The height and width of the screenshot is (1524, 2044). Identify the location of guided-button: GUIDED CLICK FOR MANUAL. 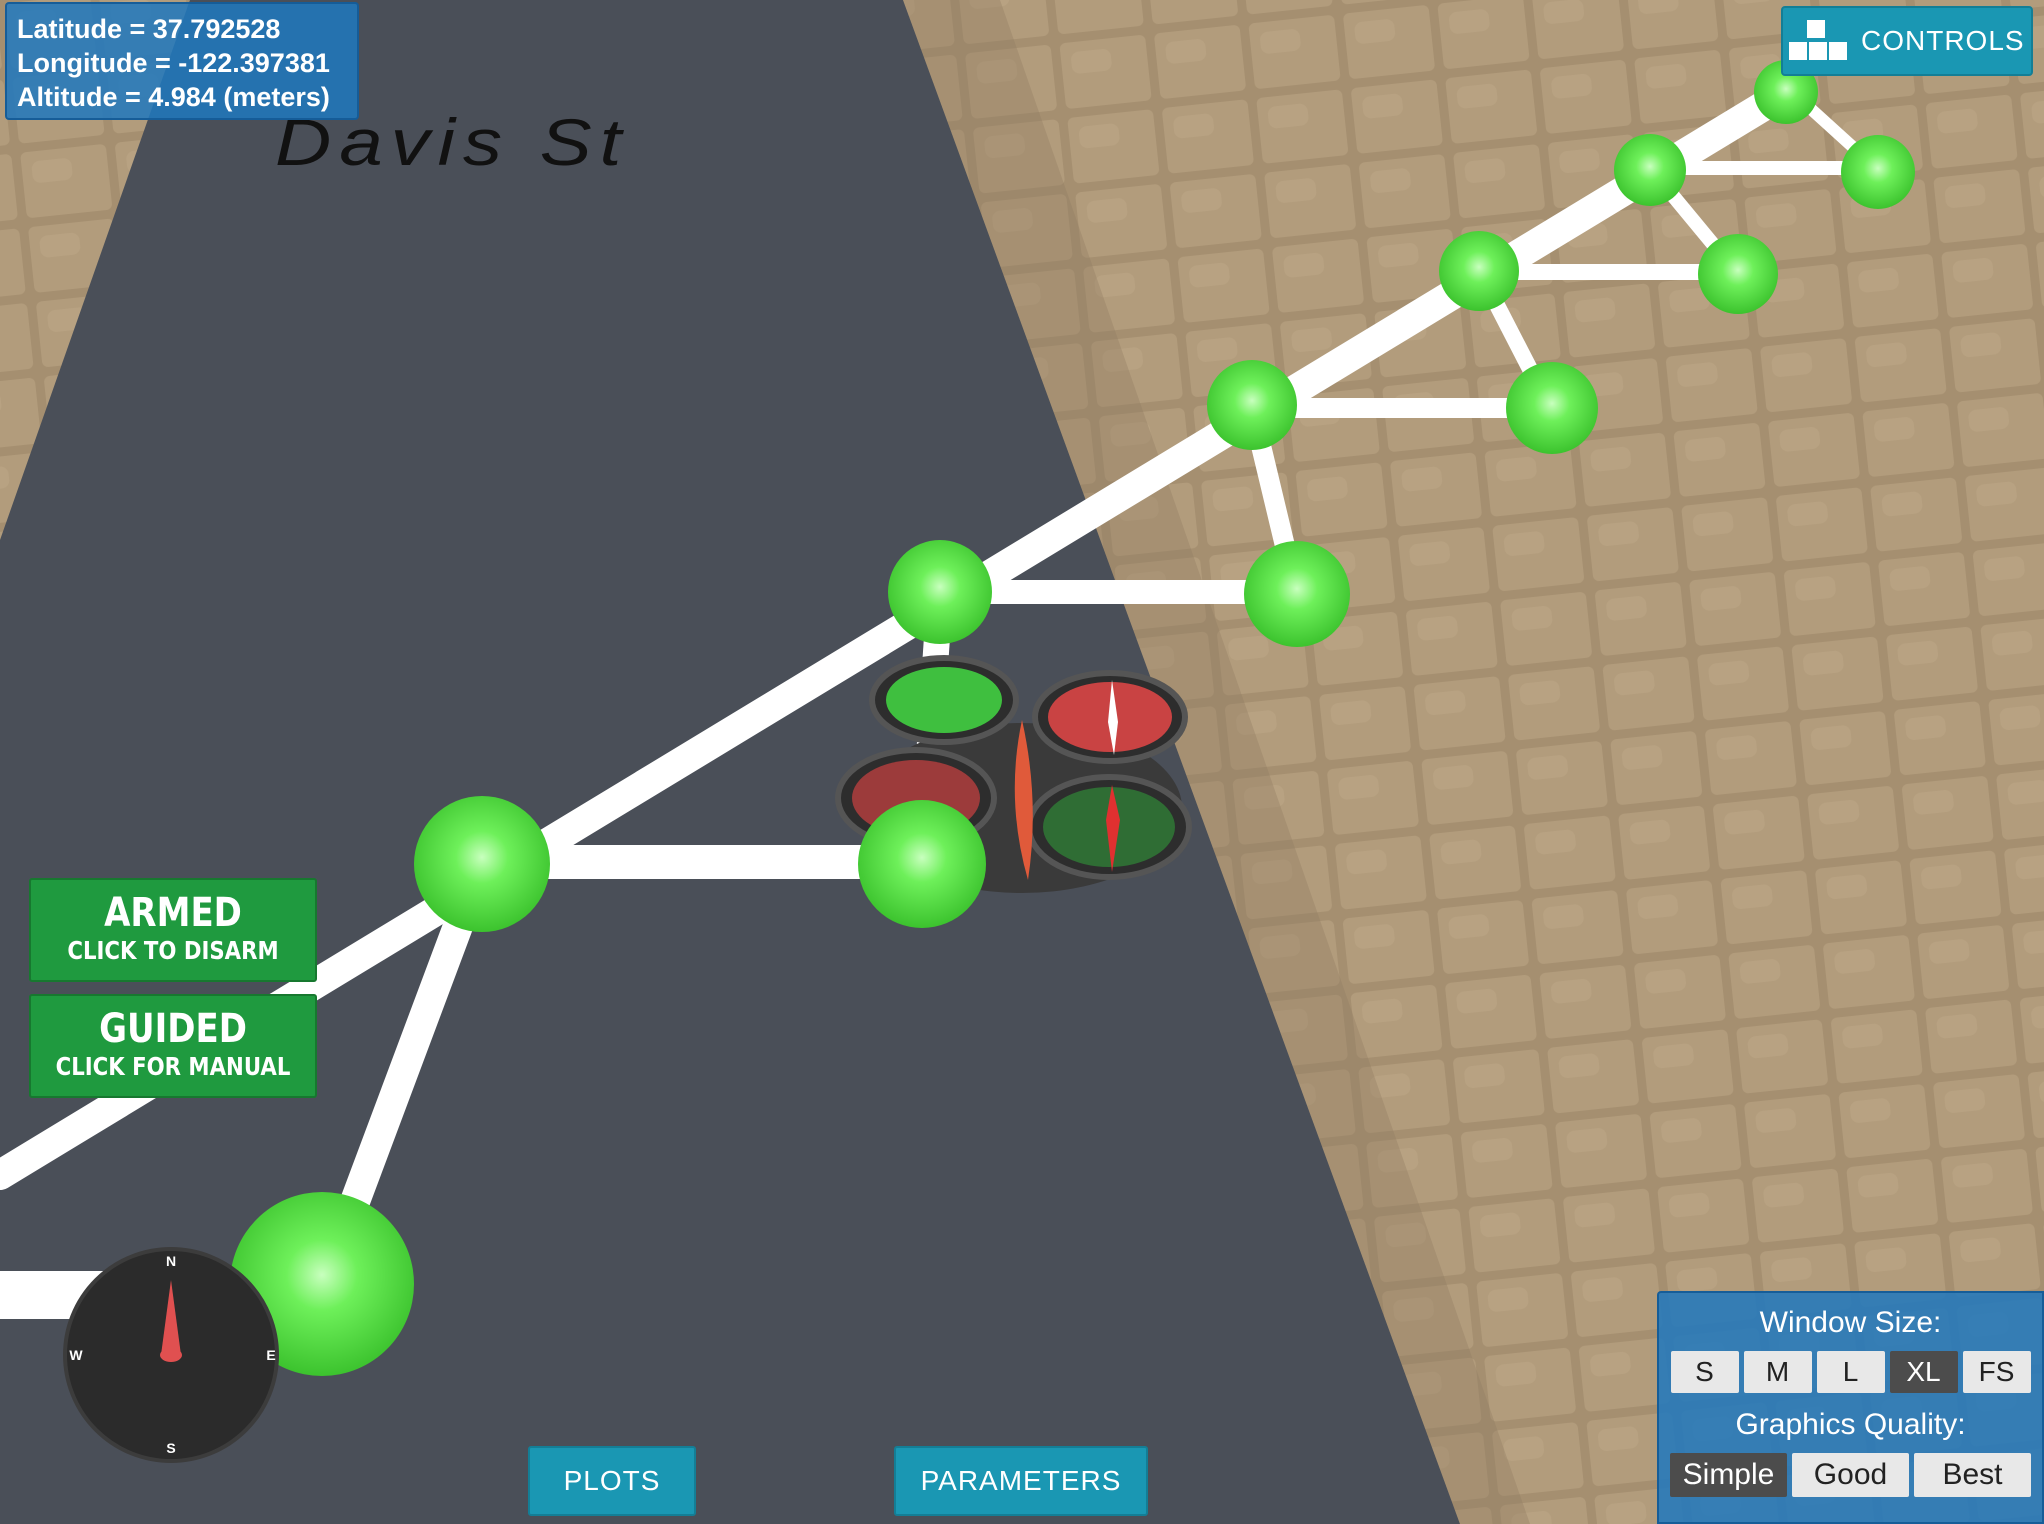
(173, 1046).